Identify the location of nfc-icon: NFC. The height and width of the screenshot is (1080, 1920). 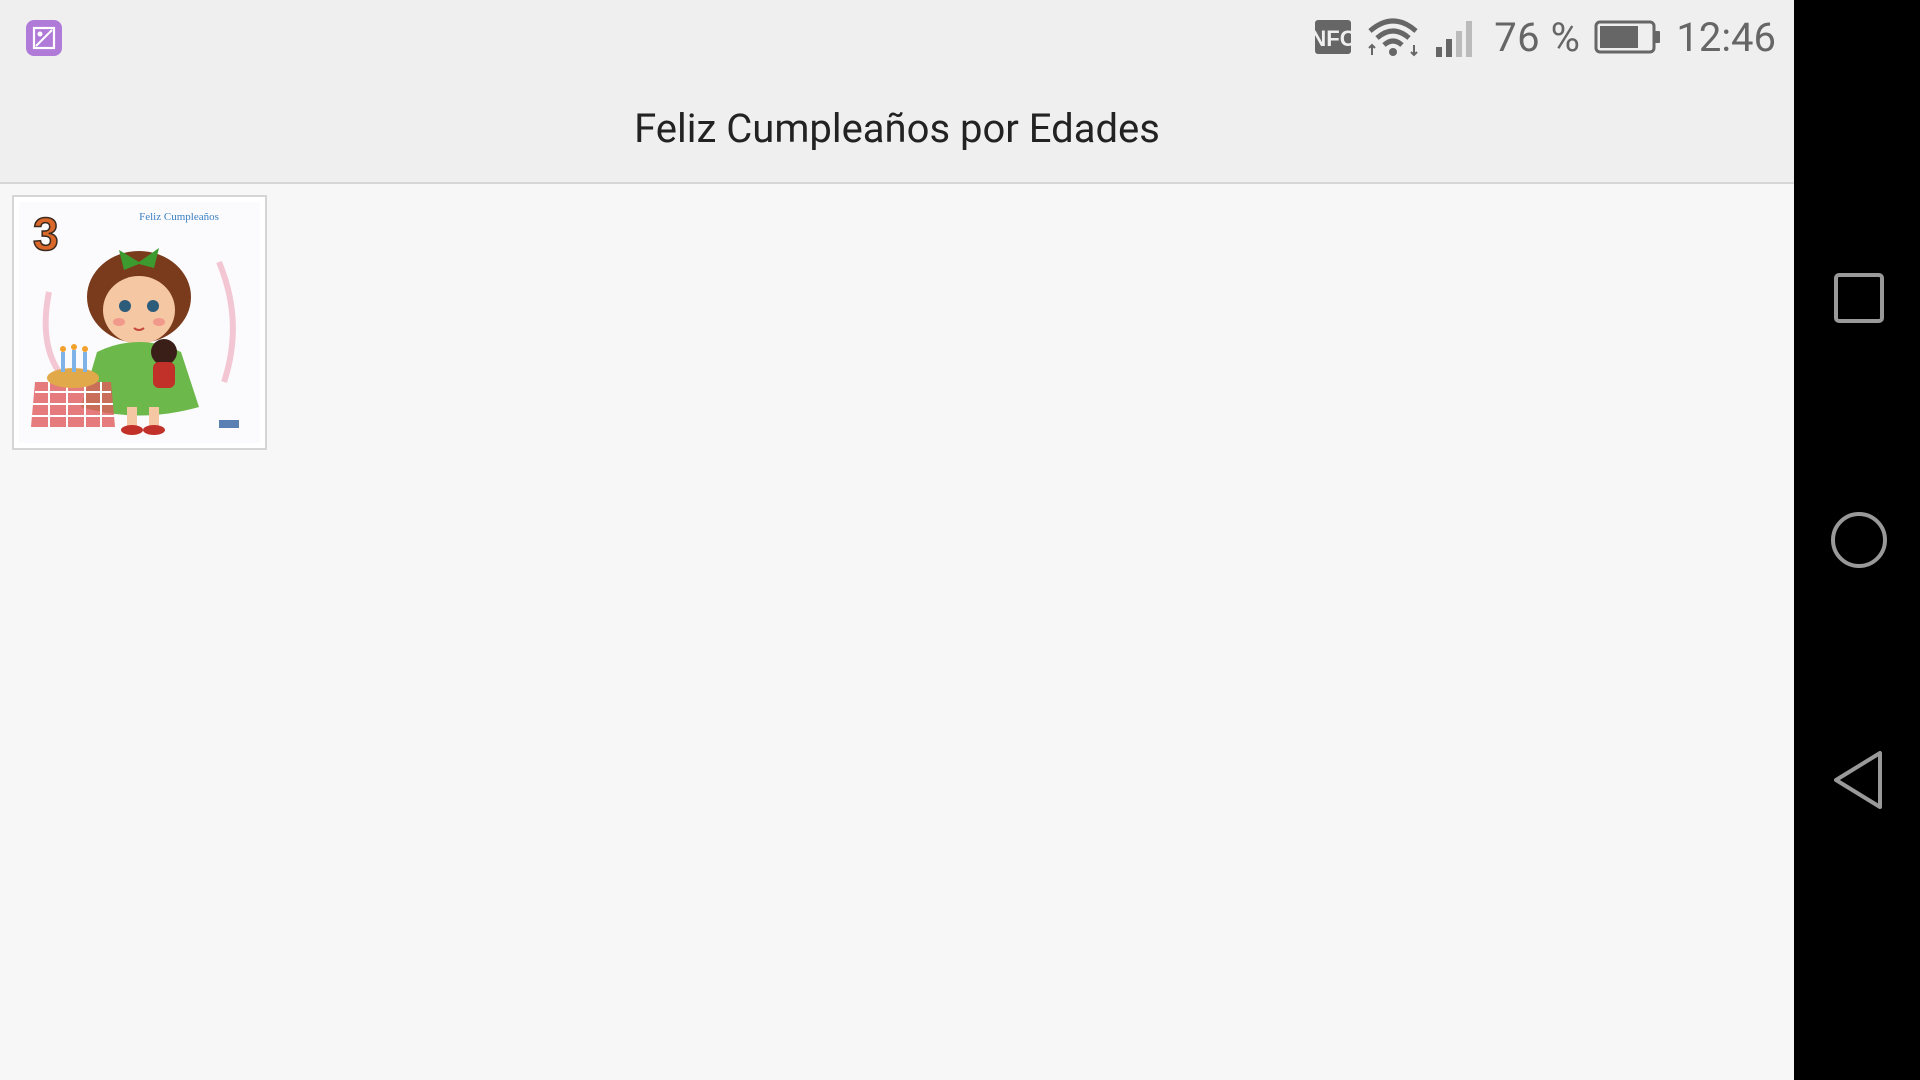
(1333, 37).